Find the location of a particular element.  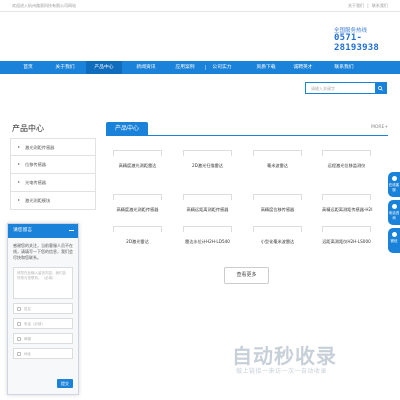

email-field: 邮箱 is located at coordinates (43, 338).